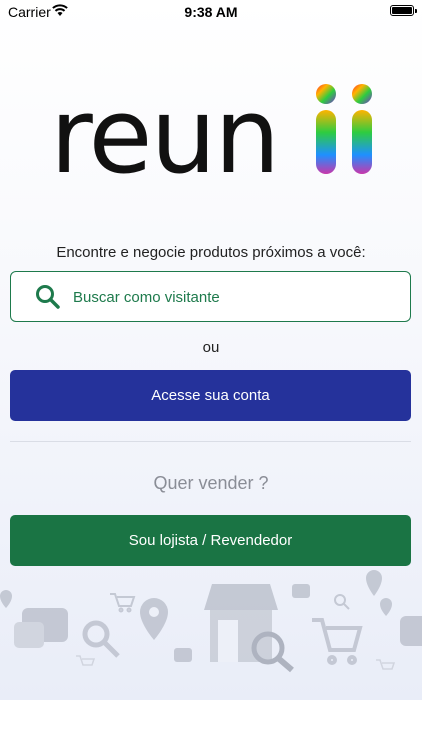 The image size is (422, 750). Describe the element at coordinates (210, 441) in the screenshot. I see `divider` at that location.